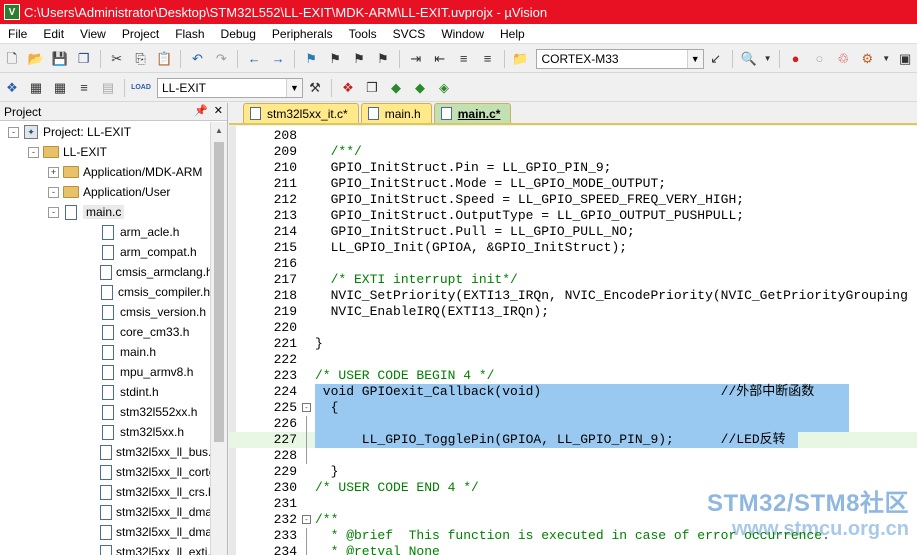  What do you see at coordinates (573, 168) in the screenshot?
I see `code-line: 210 GPIO_InitStruct.Pin = LL_GPIO_PIN_9;` at bounding box center [573, 168].